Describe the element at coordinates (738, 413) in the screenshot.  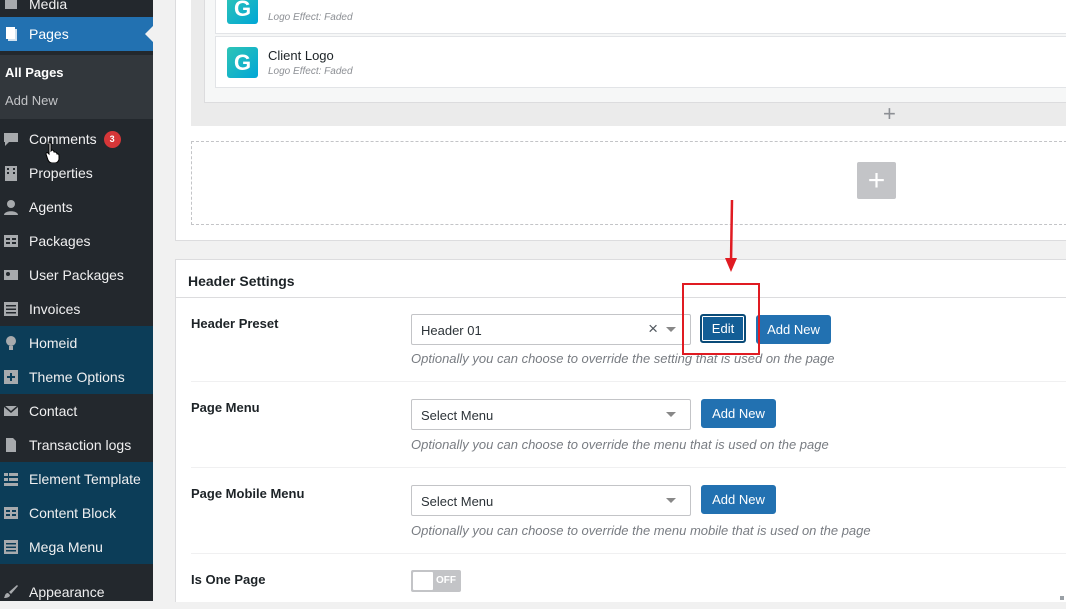
I see `add-new-menu-button: Add New` at that location.